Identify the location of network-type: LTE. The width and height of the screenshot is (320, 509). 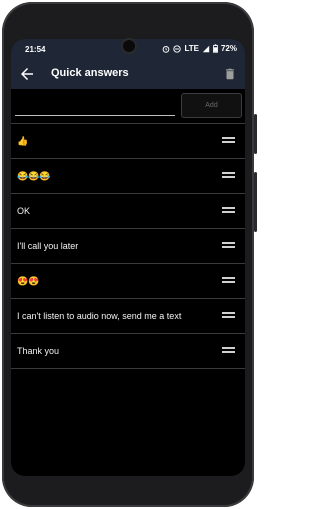
(191, 48).